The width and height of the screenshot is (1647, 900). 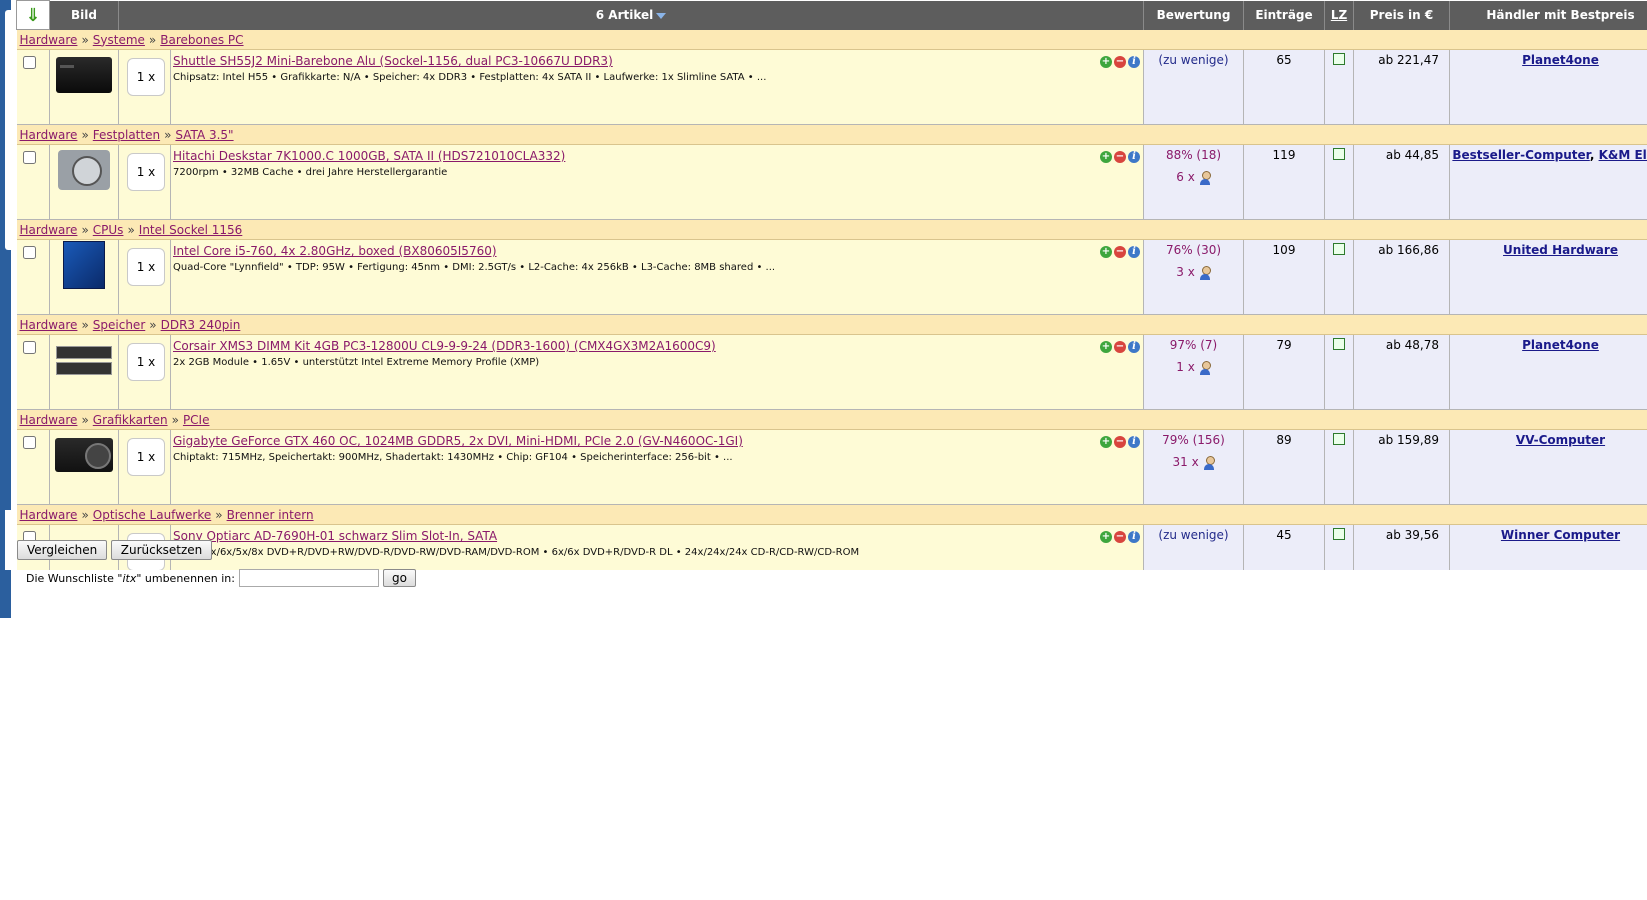 I want to click on go-button: go, so click(x=399, y=578).